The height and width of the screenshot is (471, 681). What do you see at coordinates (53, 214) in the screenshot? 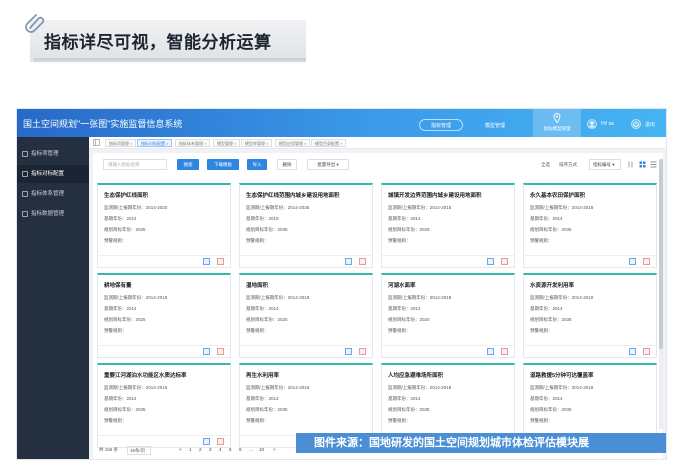
I see `sidebar-item-indicator-data: 指标数据管理` at bounding box center [53, 214].